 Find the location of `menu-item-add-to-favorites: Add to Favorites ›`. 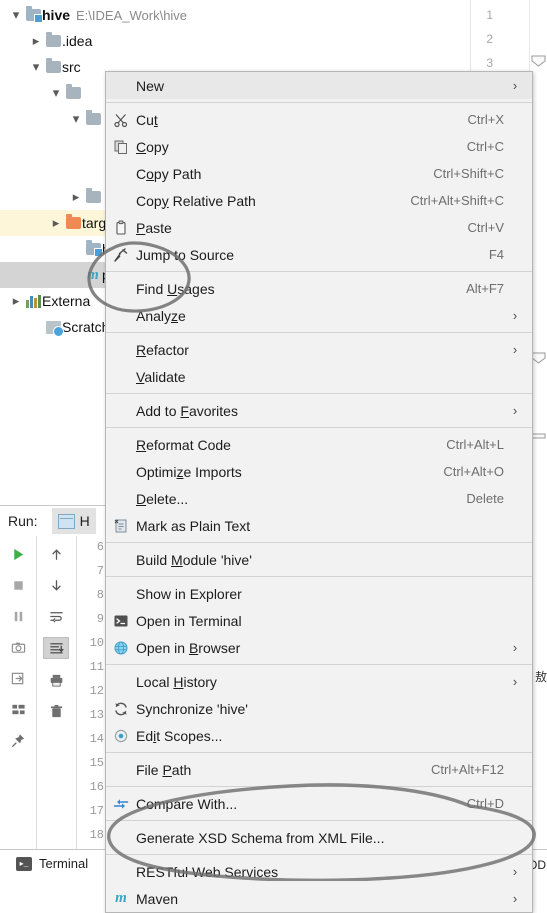

menu-item-add-to-favorites: Add to Favorites › is located at coordinates (319, 410).